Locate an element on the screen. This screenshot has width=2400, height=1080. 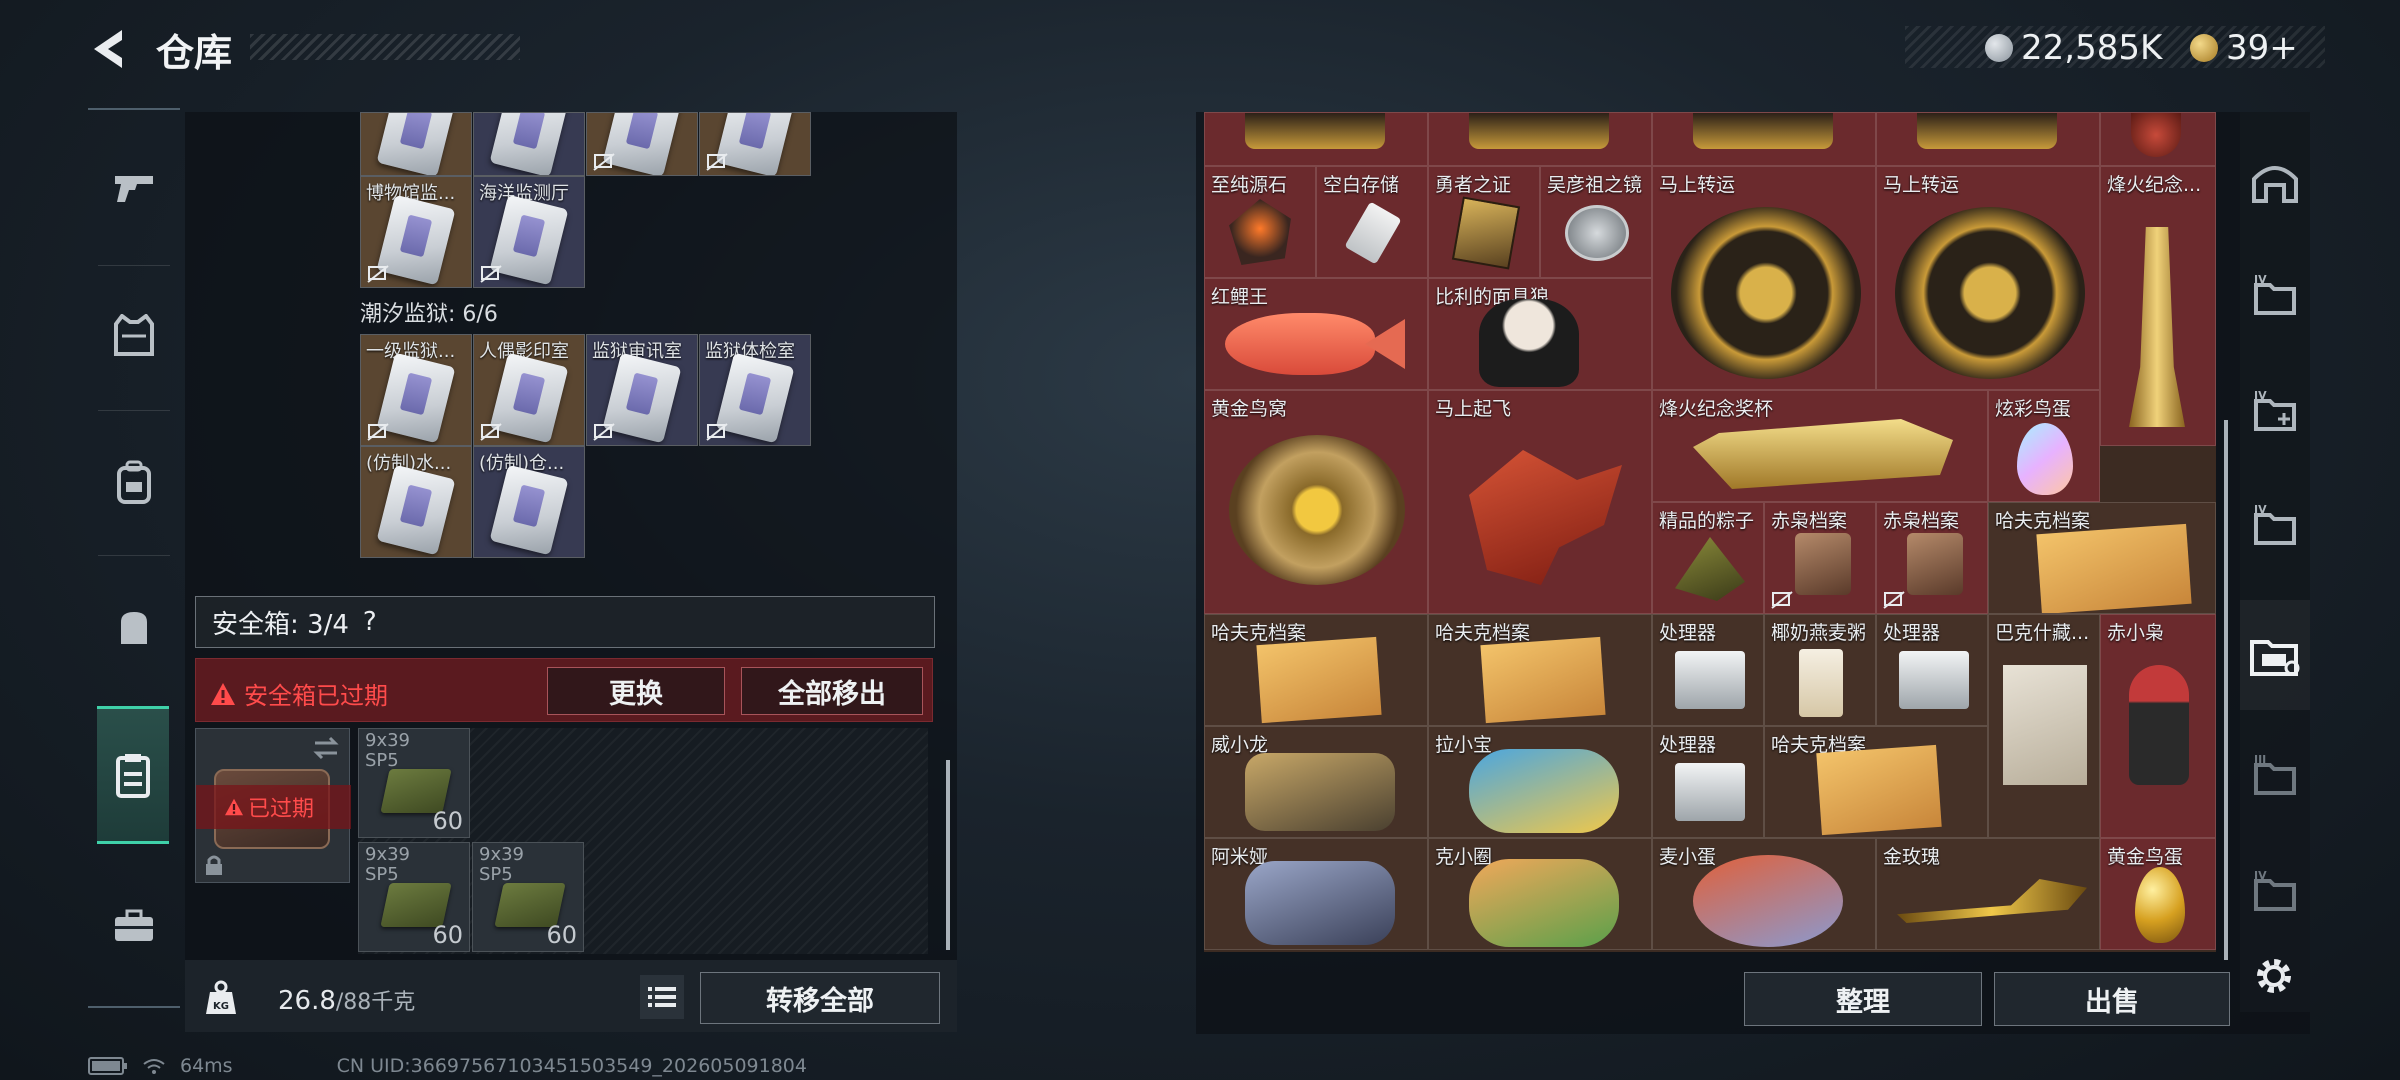
item-cell: 赤小枭 is located at coordinates (2158, 726).